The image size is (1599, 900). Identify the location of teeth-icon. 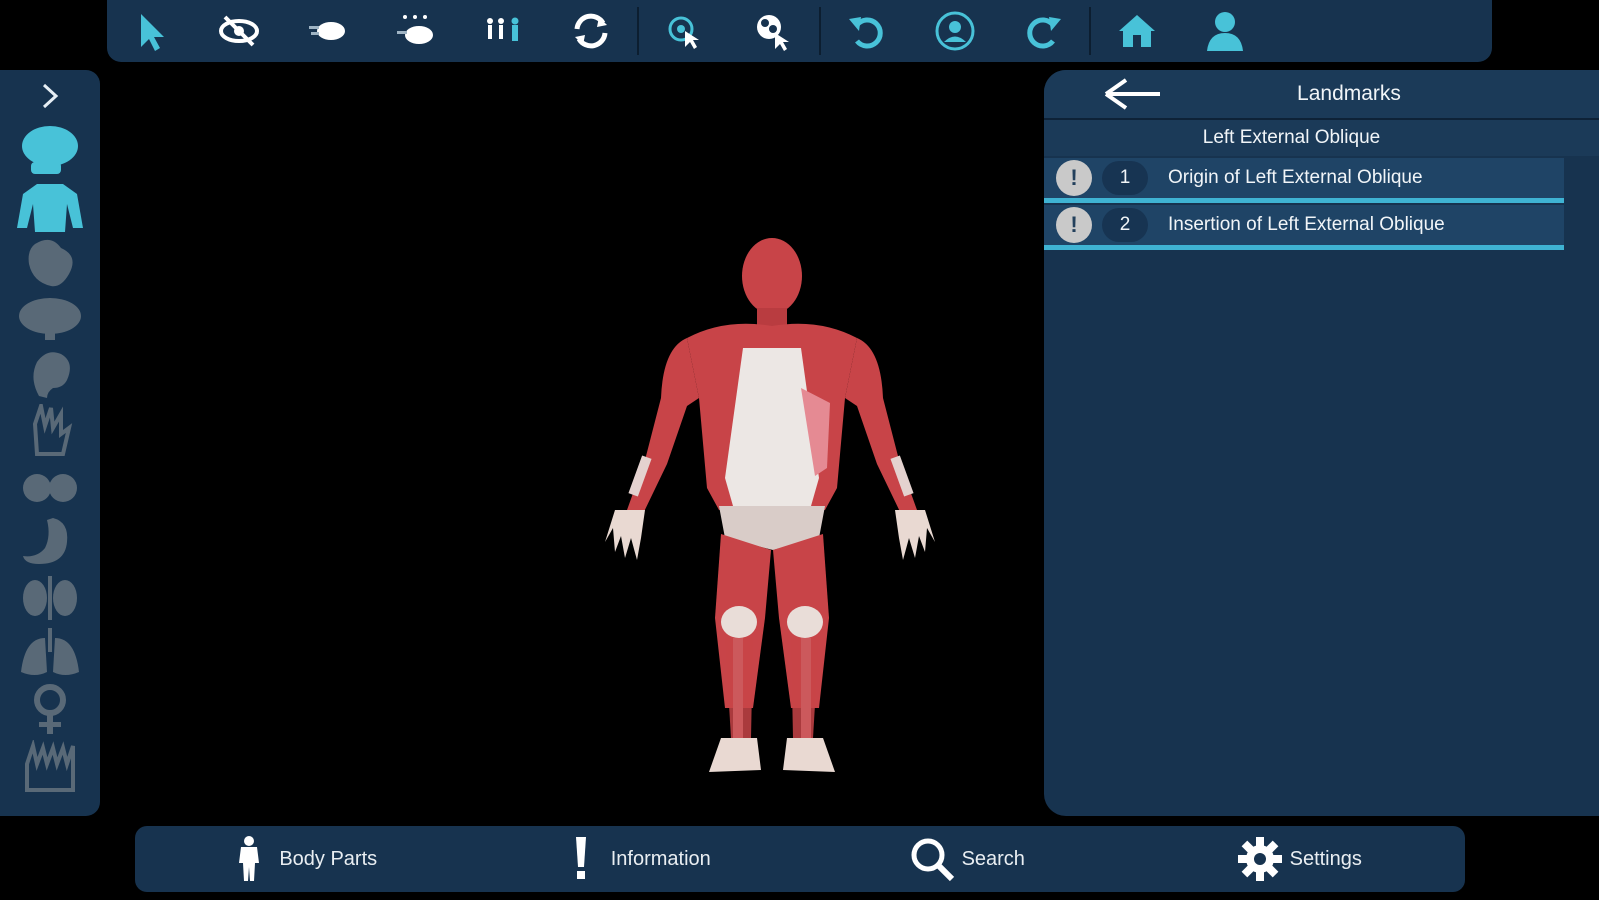
(50, 766).